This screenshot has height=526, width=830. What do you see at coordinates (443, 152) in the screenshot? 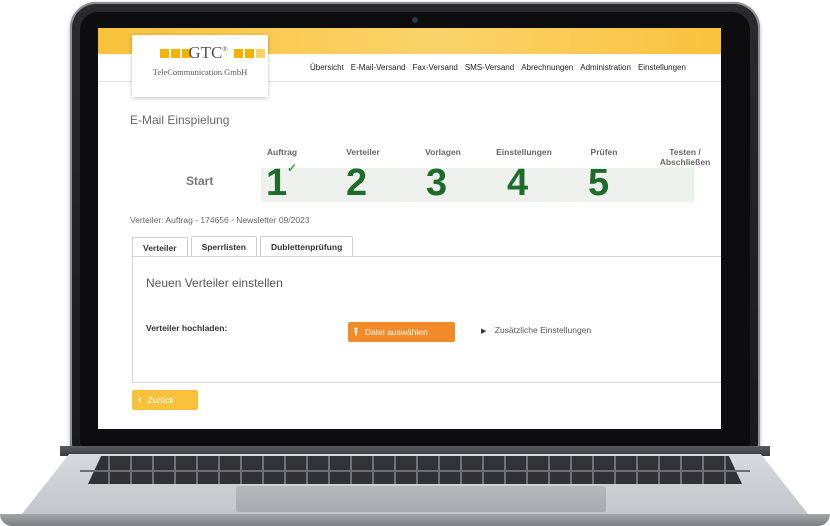
I see `step-label-vorlagen: Vorlagen` at bounding box center [443, 152].